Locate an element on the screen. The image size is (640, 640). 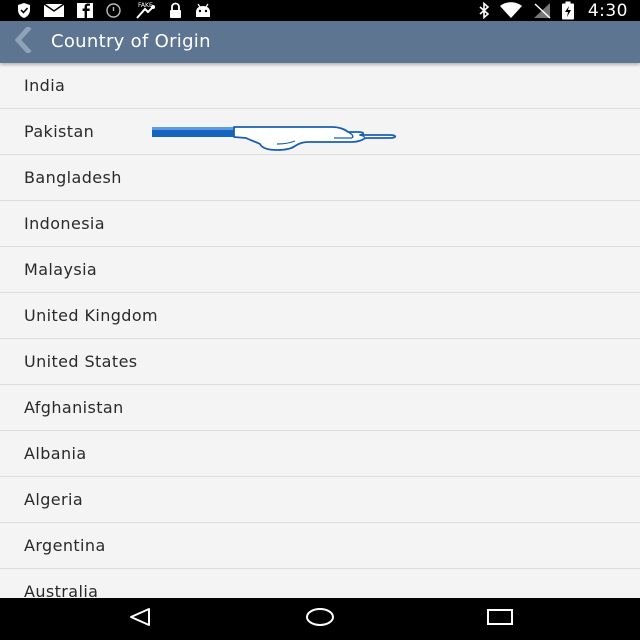
list-item-australia: Australia is located at coordinates (320, 583).